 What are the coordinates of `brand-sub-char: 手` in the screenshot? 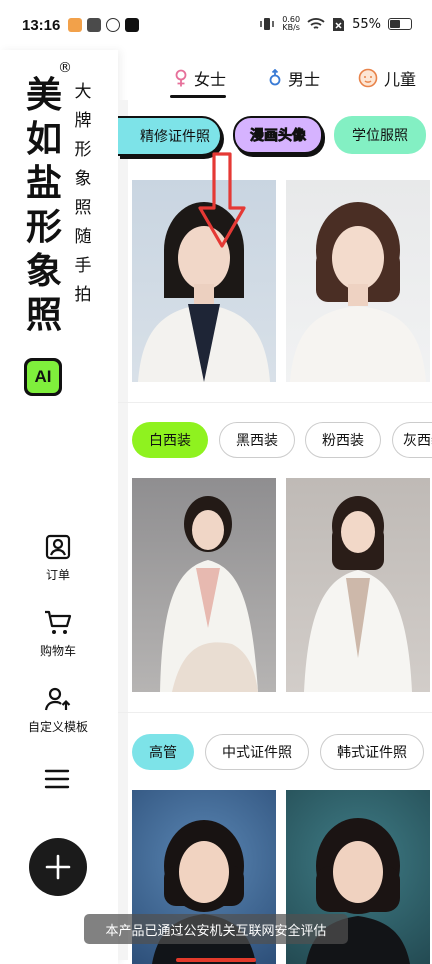 It's located at (83, 266).